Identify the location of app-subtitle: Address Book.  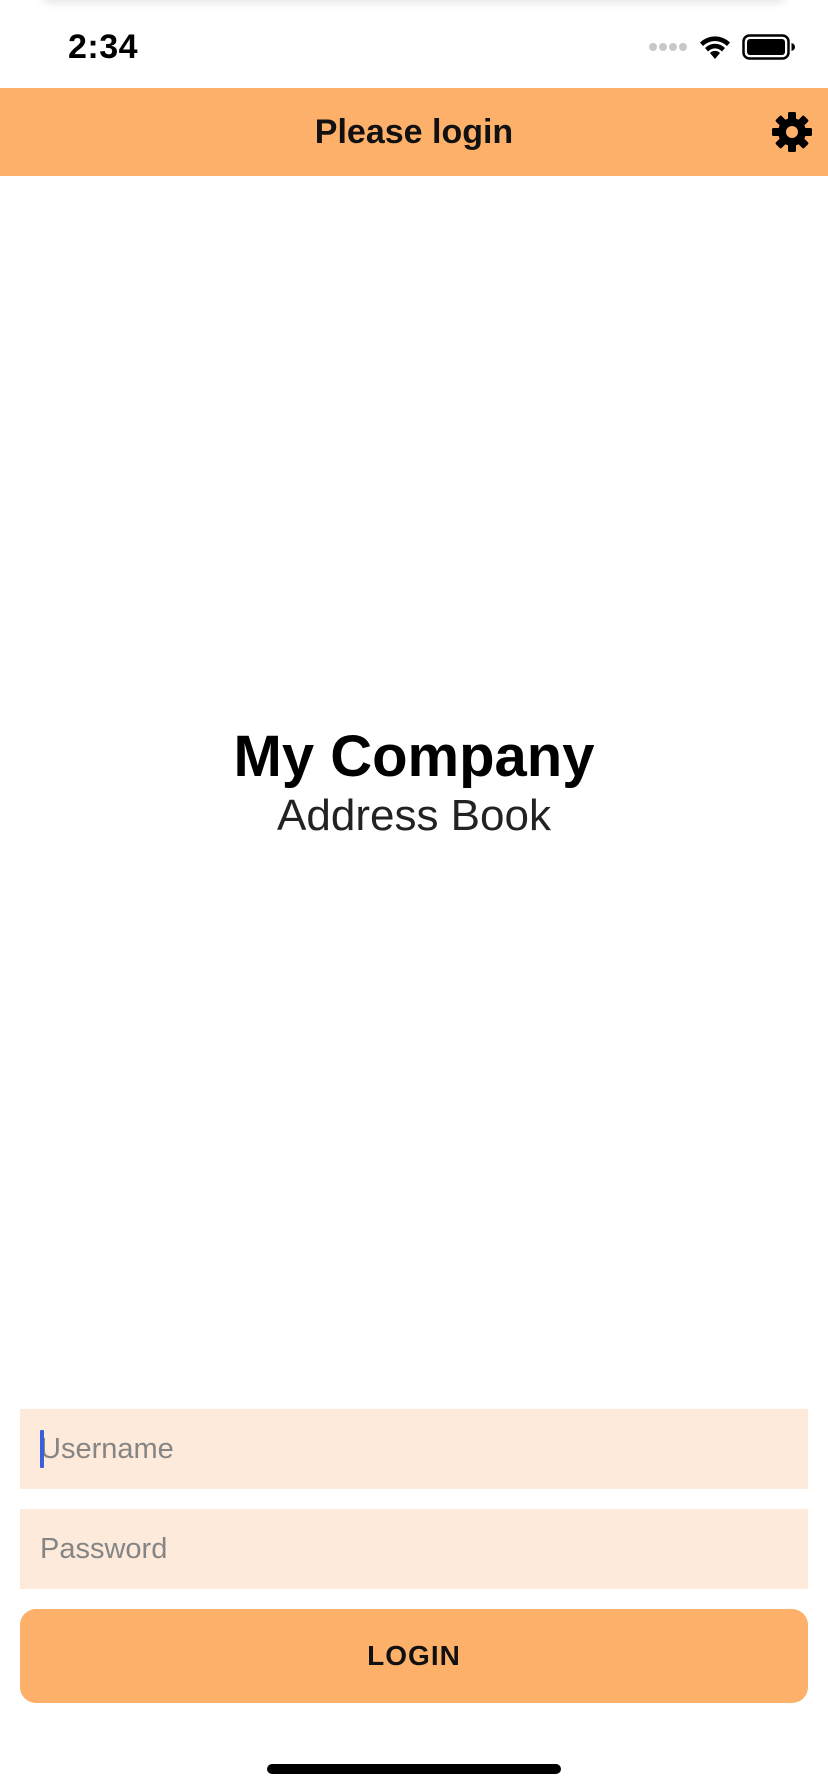
(414, 815).